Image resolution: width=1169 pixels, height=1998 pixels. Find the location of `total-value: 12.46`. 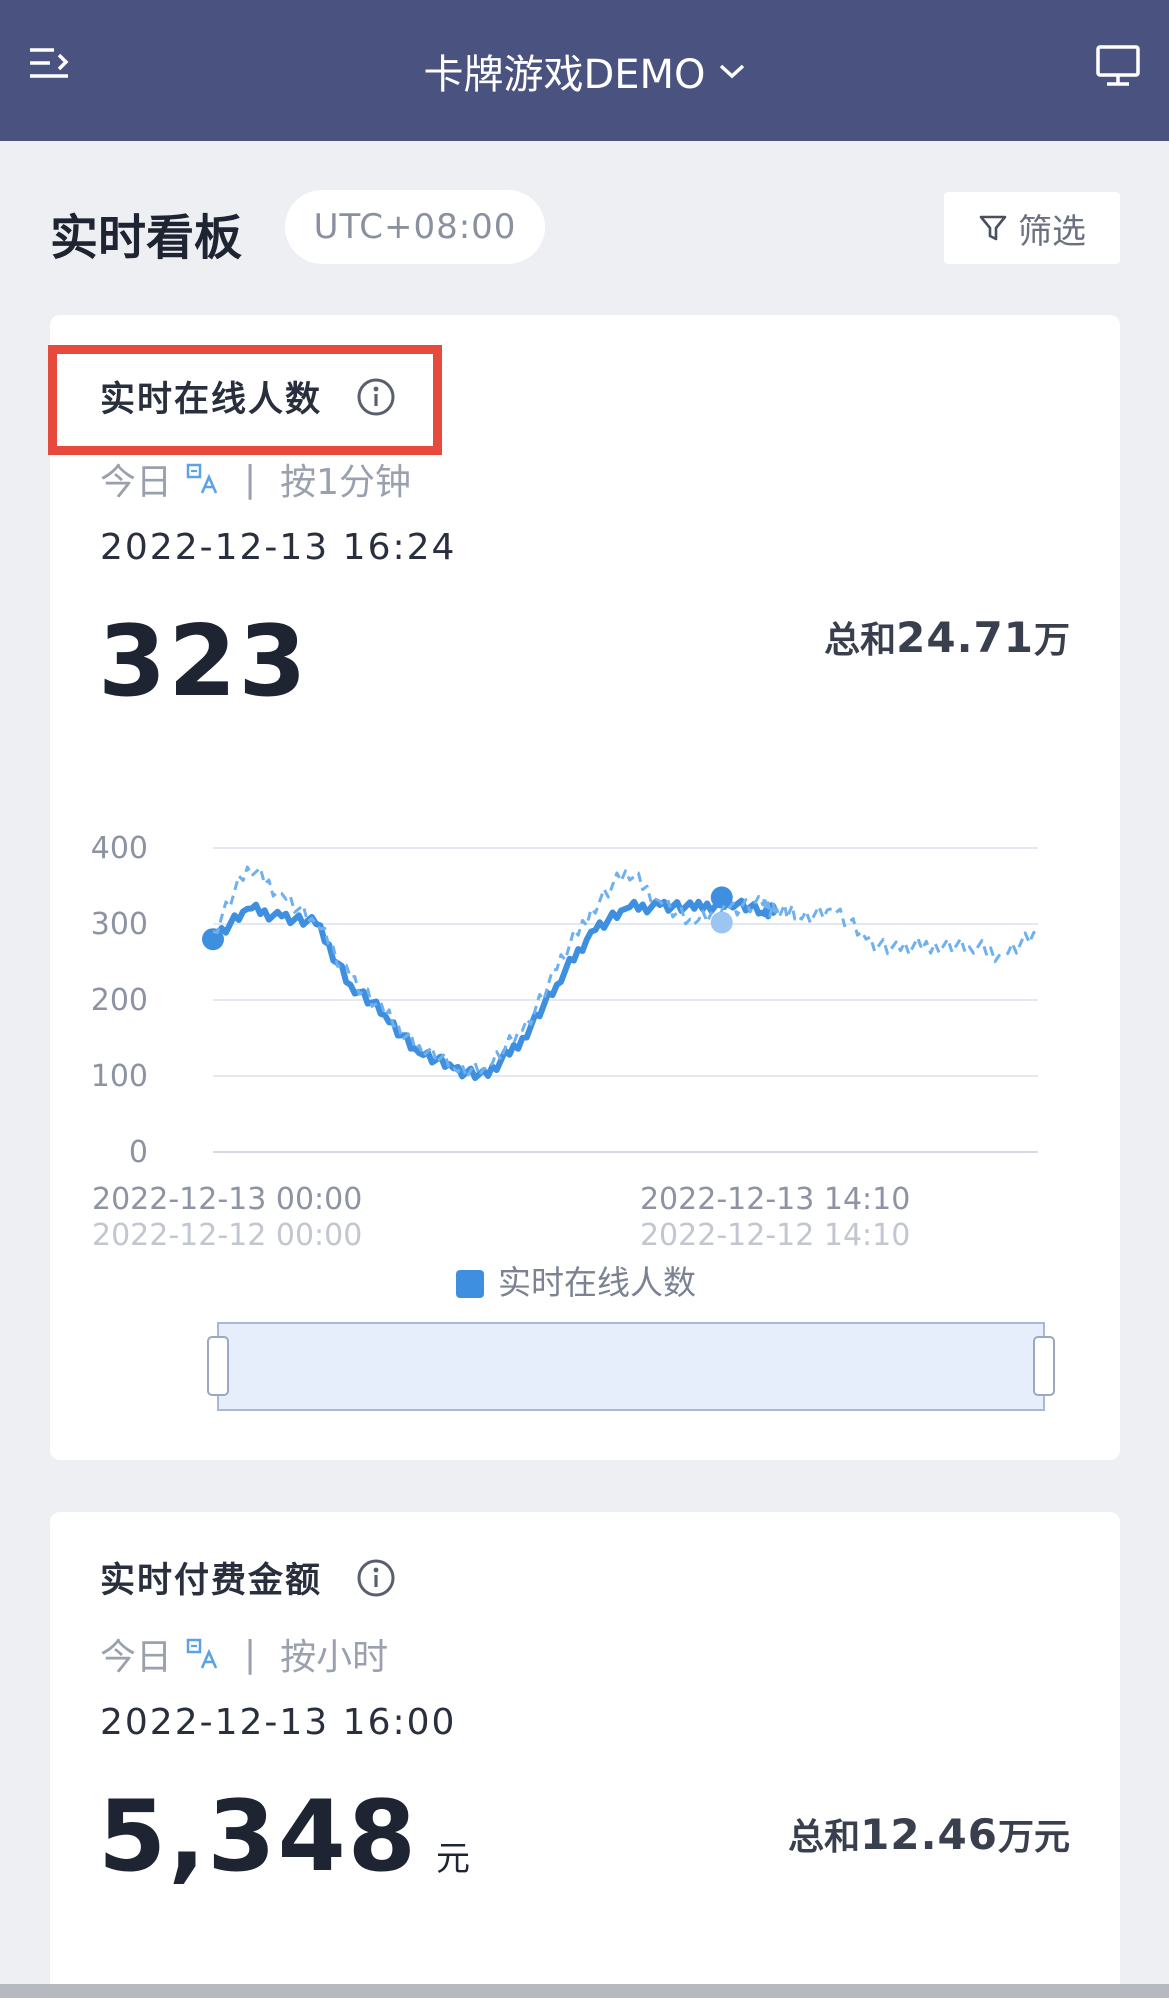

total-value: 12.46 is located at coordinates (929, 1834).